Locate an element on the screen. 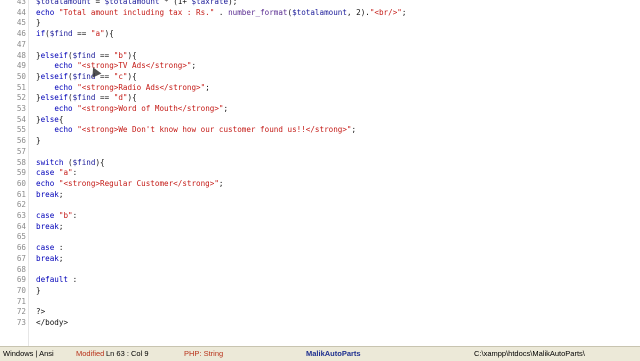 The image size is (640, 361). code-text: echo "<strong>TV Ads</strong>"; is located at coordinates (116, 66).